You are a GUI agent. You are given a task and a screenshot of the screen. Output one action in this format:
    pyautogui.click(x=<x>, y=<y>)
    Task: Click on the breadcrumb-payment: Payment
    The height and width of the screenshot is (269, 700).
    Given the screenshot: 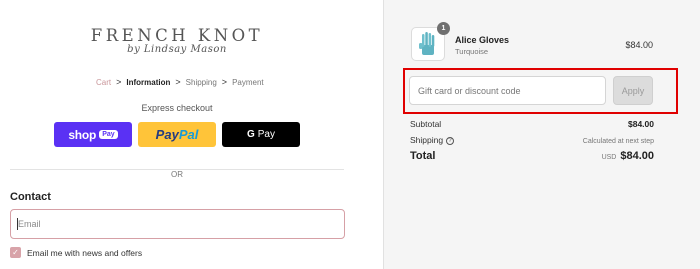 What is the action you would take?
    pyautogui.click(x=248, y=82)
    